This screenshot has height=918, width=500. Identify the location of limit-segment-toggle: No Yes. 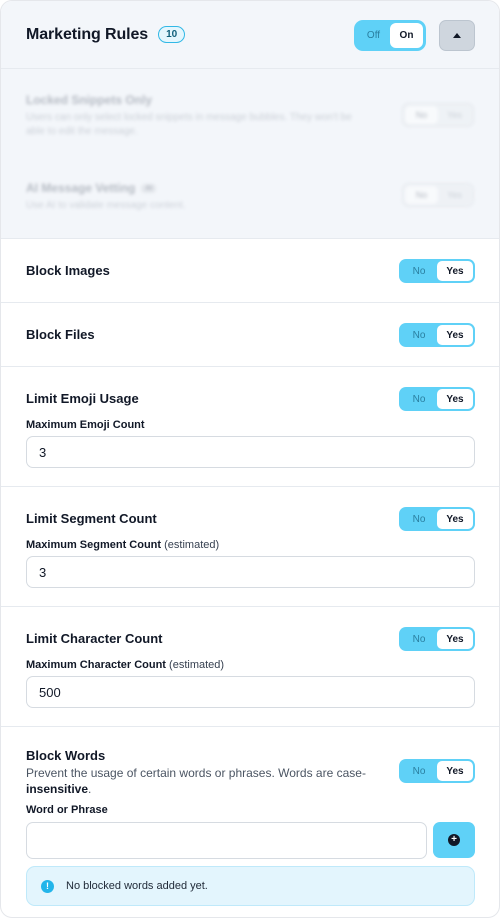
(437, 519).